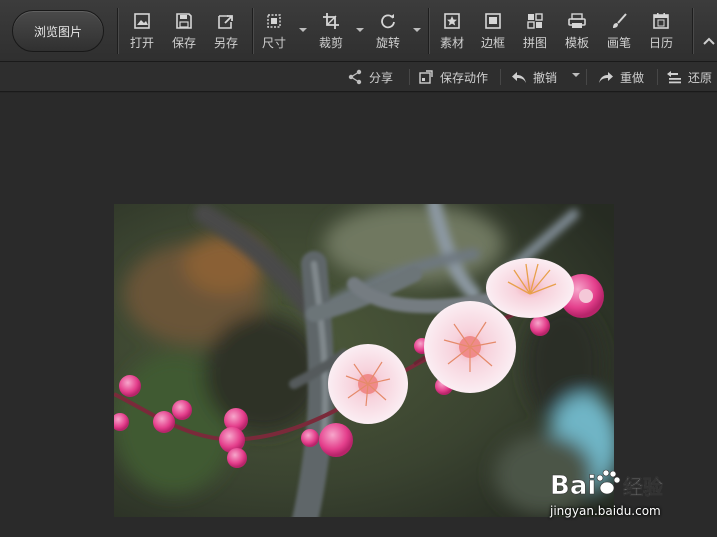  I want to click on baidu-jingyan-logo: Bai 经验, so click(606, 485).